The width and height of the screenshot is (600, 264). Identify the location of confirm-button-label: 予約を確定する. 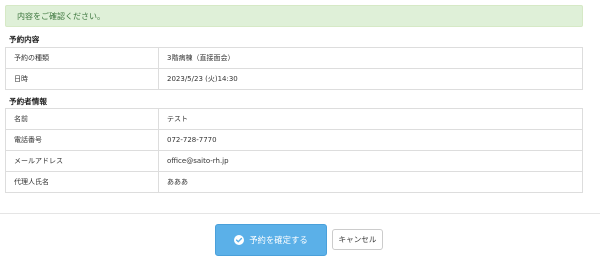
(278, 240).